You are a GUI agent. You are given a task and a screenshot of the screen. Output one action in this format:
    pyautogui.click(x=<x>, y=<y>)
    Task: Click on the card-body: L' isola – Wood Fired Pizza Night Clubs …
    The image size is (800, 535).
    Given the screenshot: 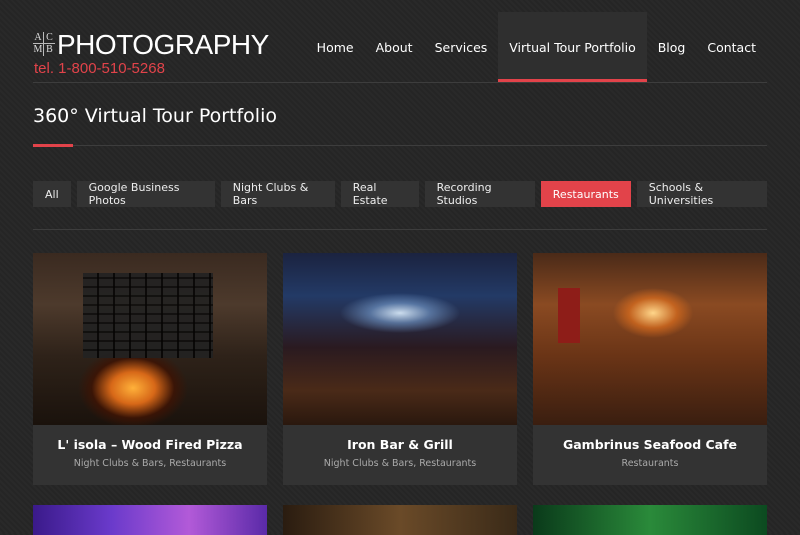 What is the action you would take?
    pyautogui.click(x=150, y=455)
    